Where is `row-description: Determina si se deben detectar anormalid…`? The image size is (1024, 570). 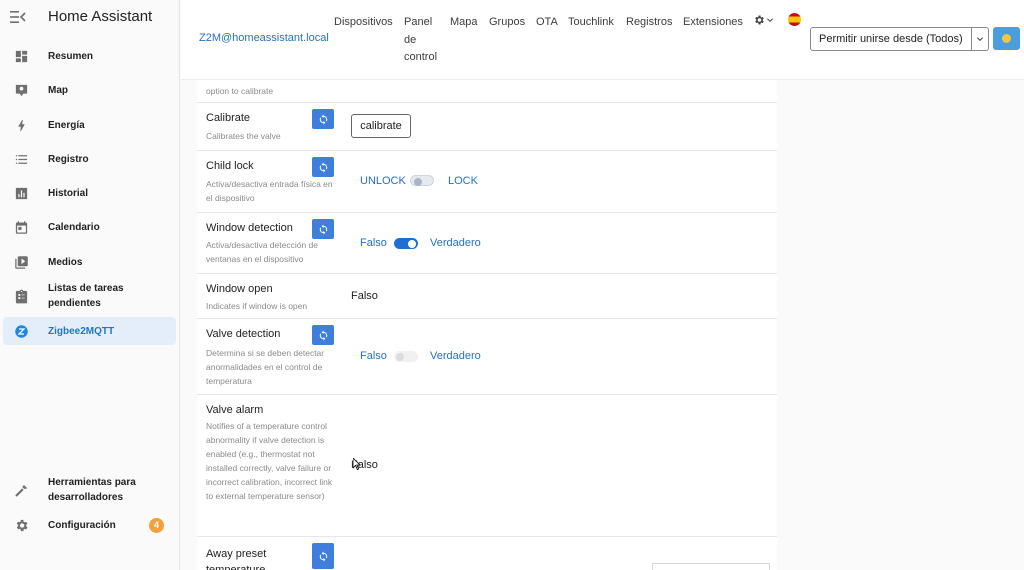
row-description: Determina si se deben detectar anormalid… is located at coordinates (265, 367).